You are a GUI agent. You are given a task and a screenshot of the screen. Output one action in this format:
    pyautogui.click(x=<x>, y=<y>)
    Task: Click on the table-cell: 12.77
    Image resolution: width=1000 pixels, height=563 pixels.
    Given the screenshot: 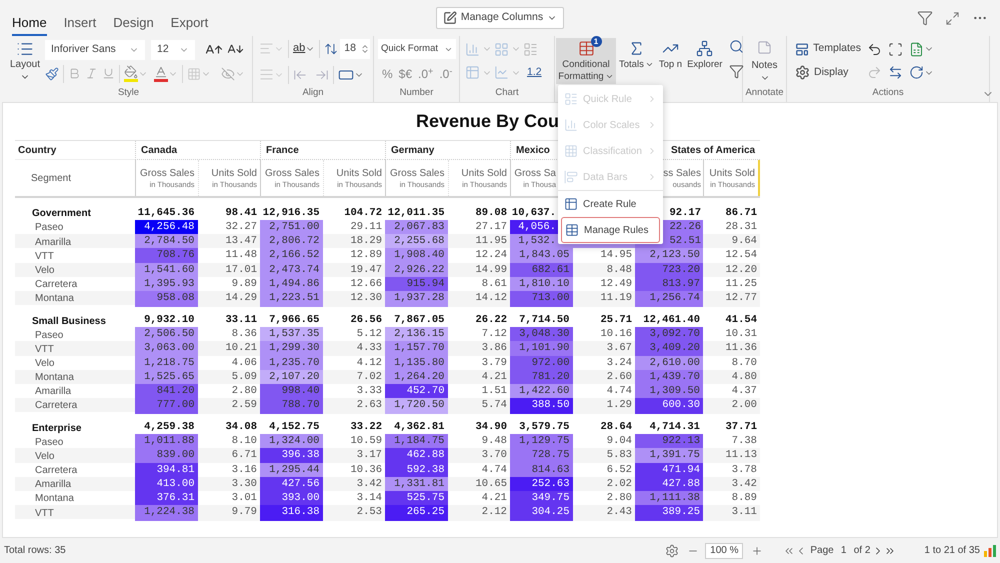 What is the action you would take?
    pyautogui.click(x=731, y=298)
    